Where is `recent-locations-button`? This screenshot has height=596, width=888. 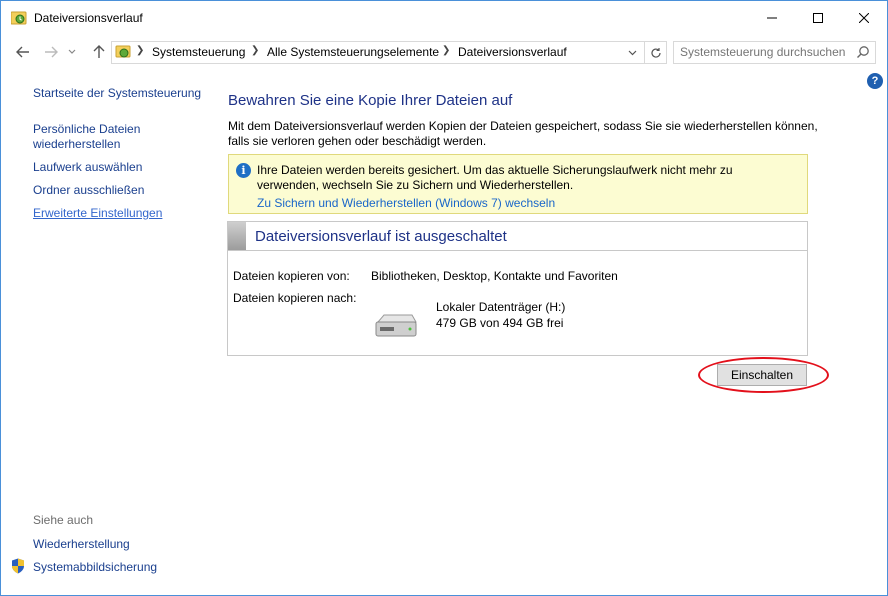 recent-locations-button is located at coordinates (72, 52).